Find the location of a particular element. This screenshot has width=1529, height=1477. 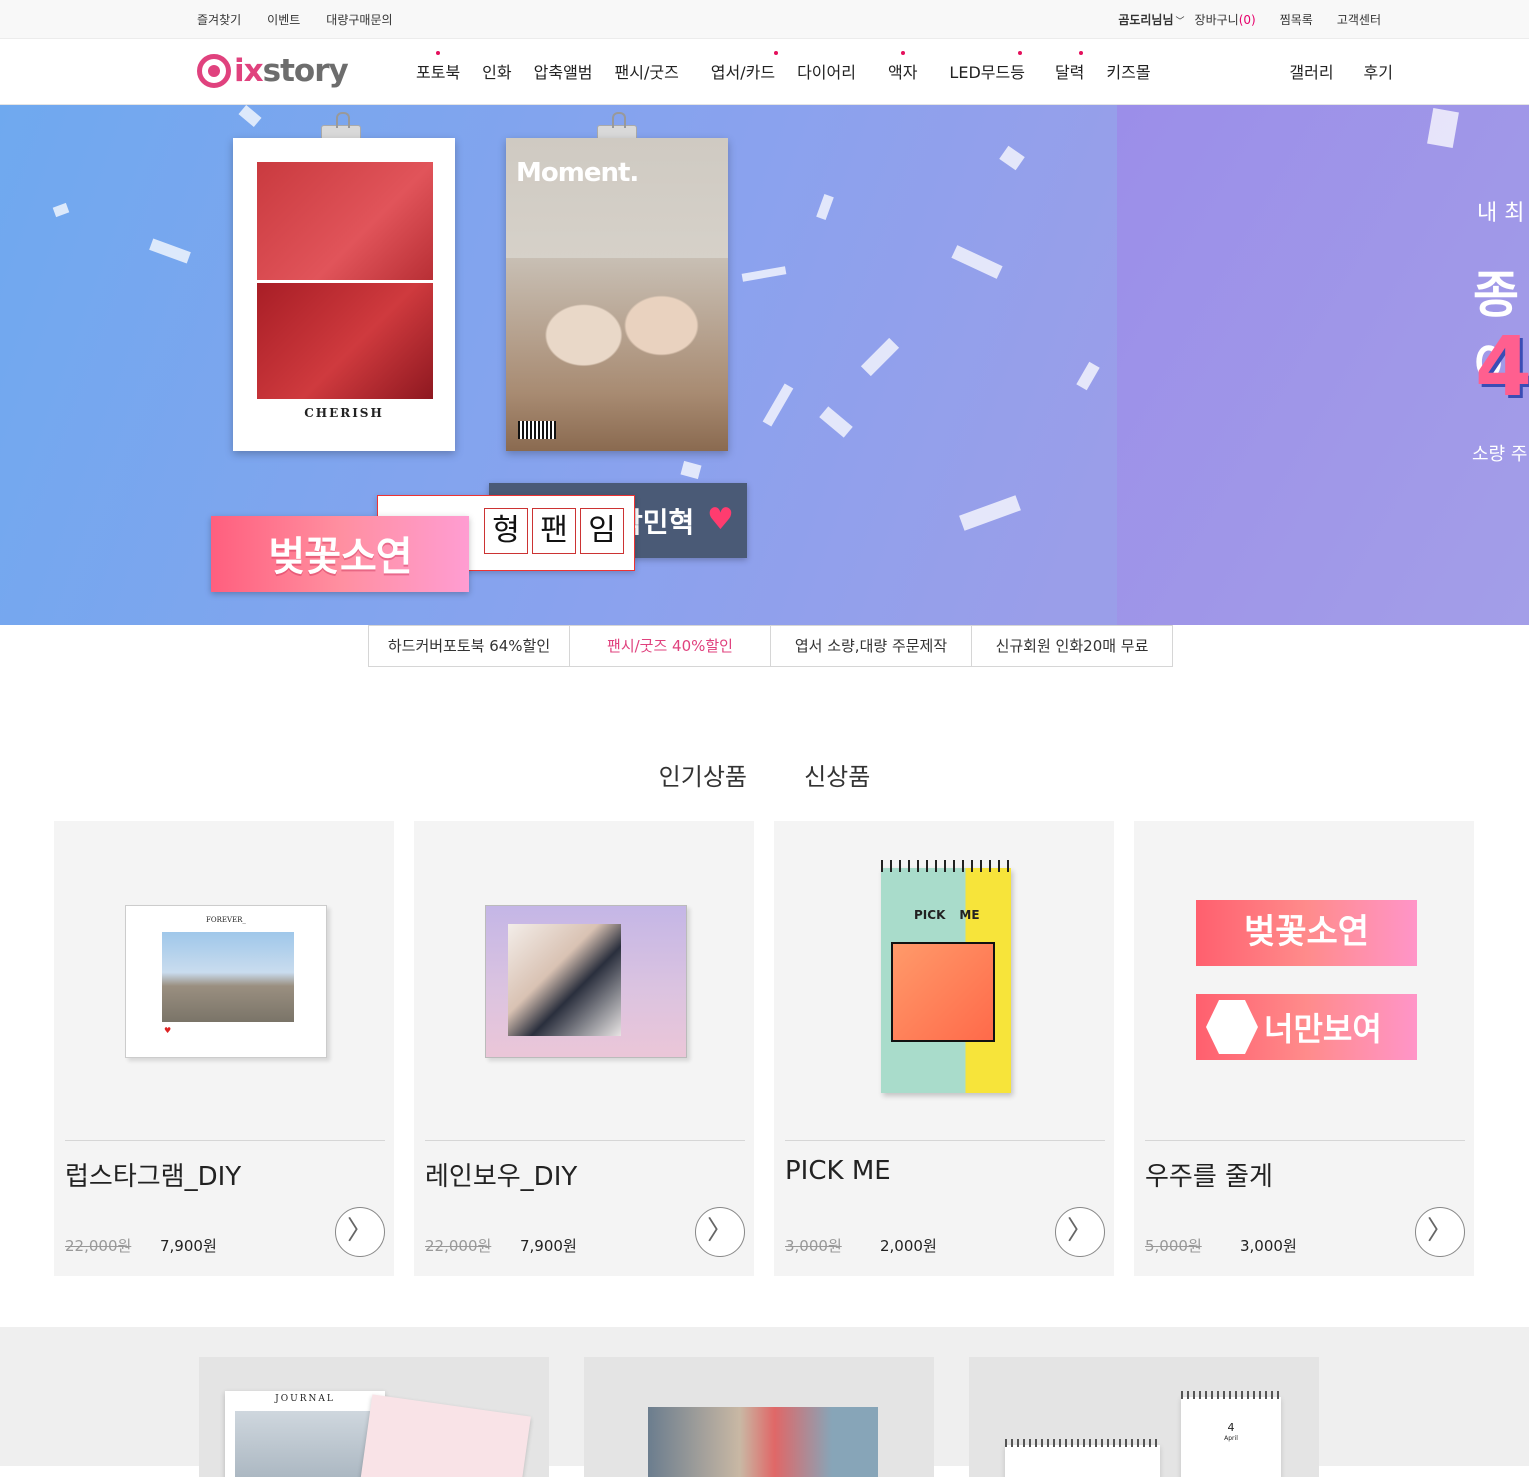

tab-new-products: 신상품 is located at coordinates (837, 774).